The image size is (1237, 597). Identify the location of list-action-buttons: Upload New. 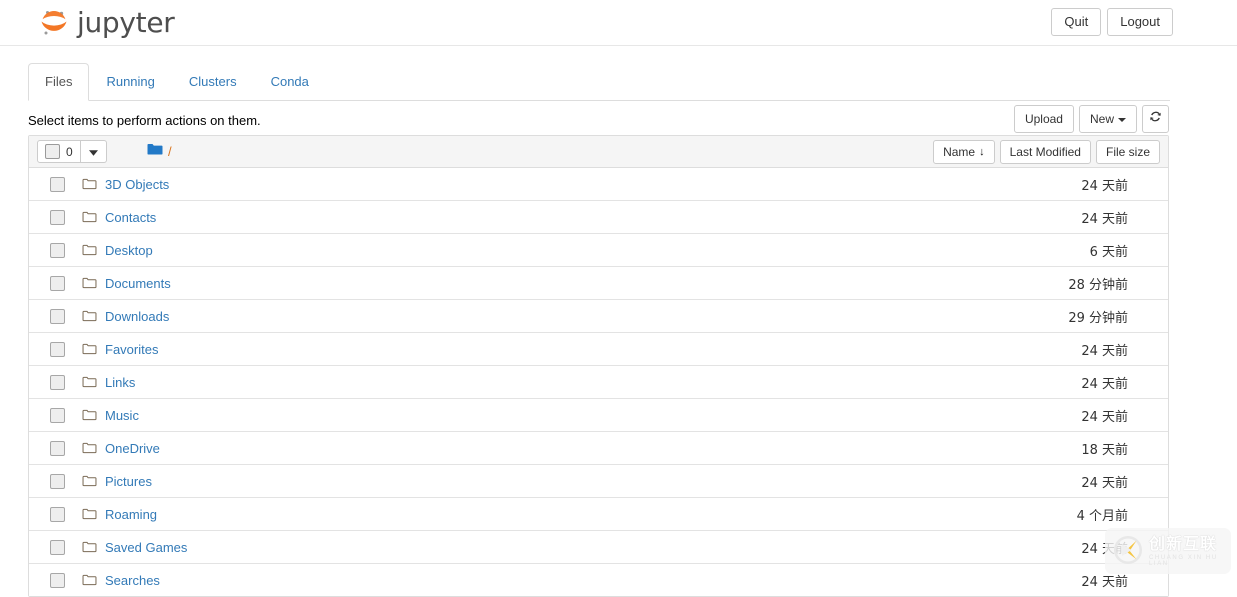
(1091, 119).